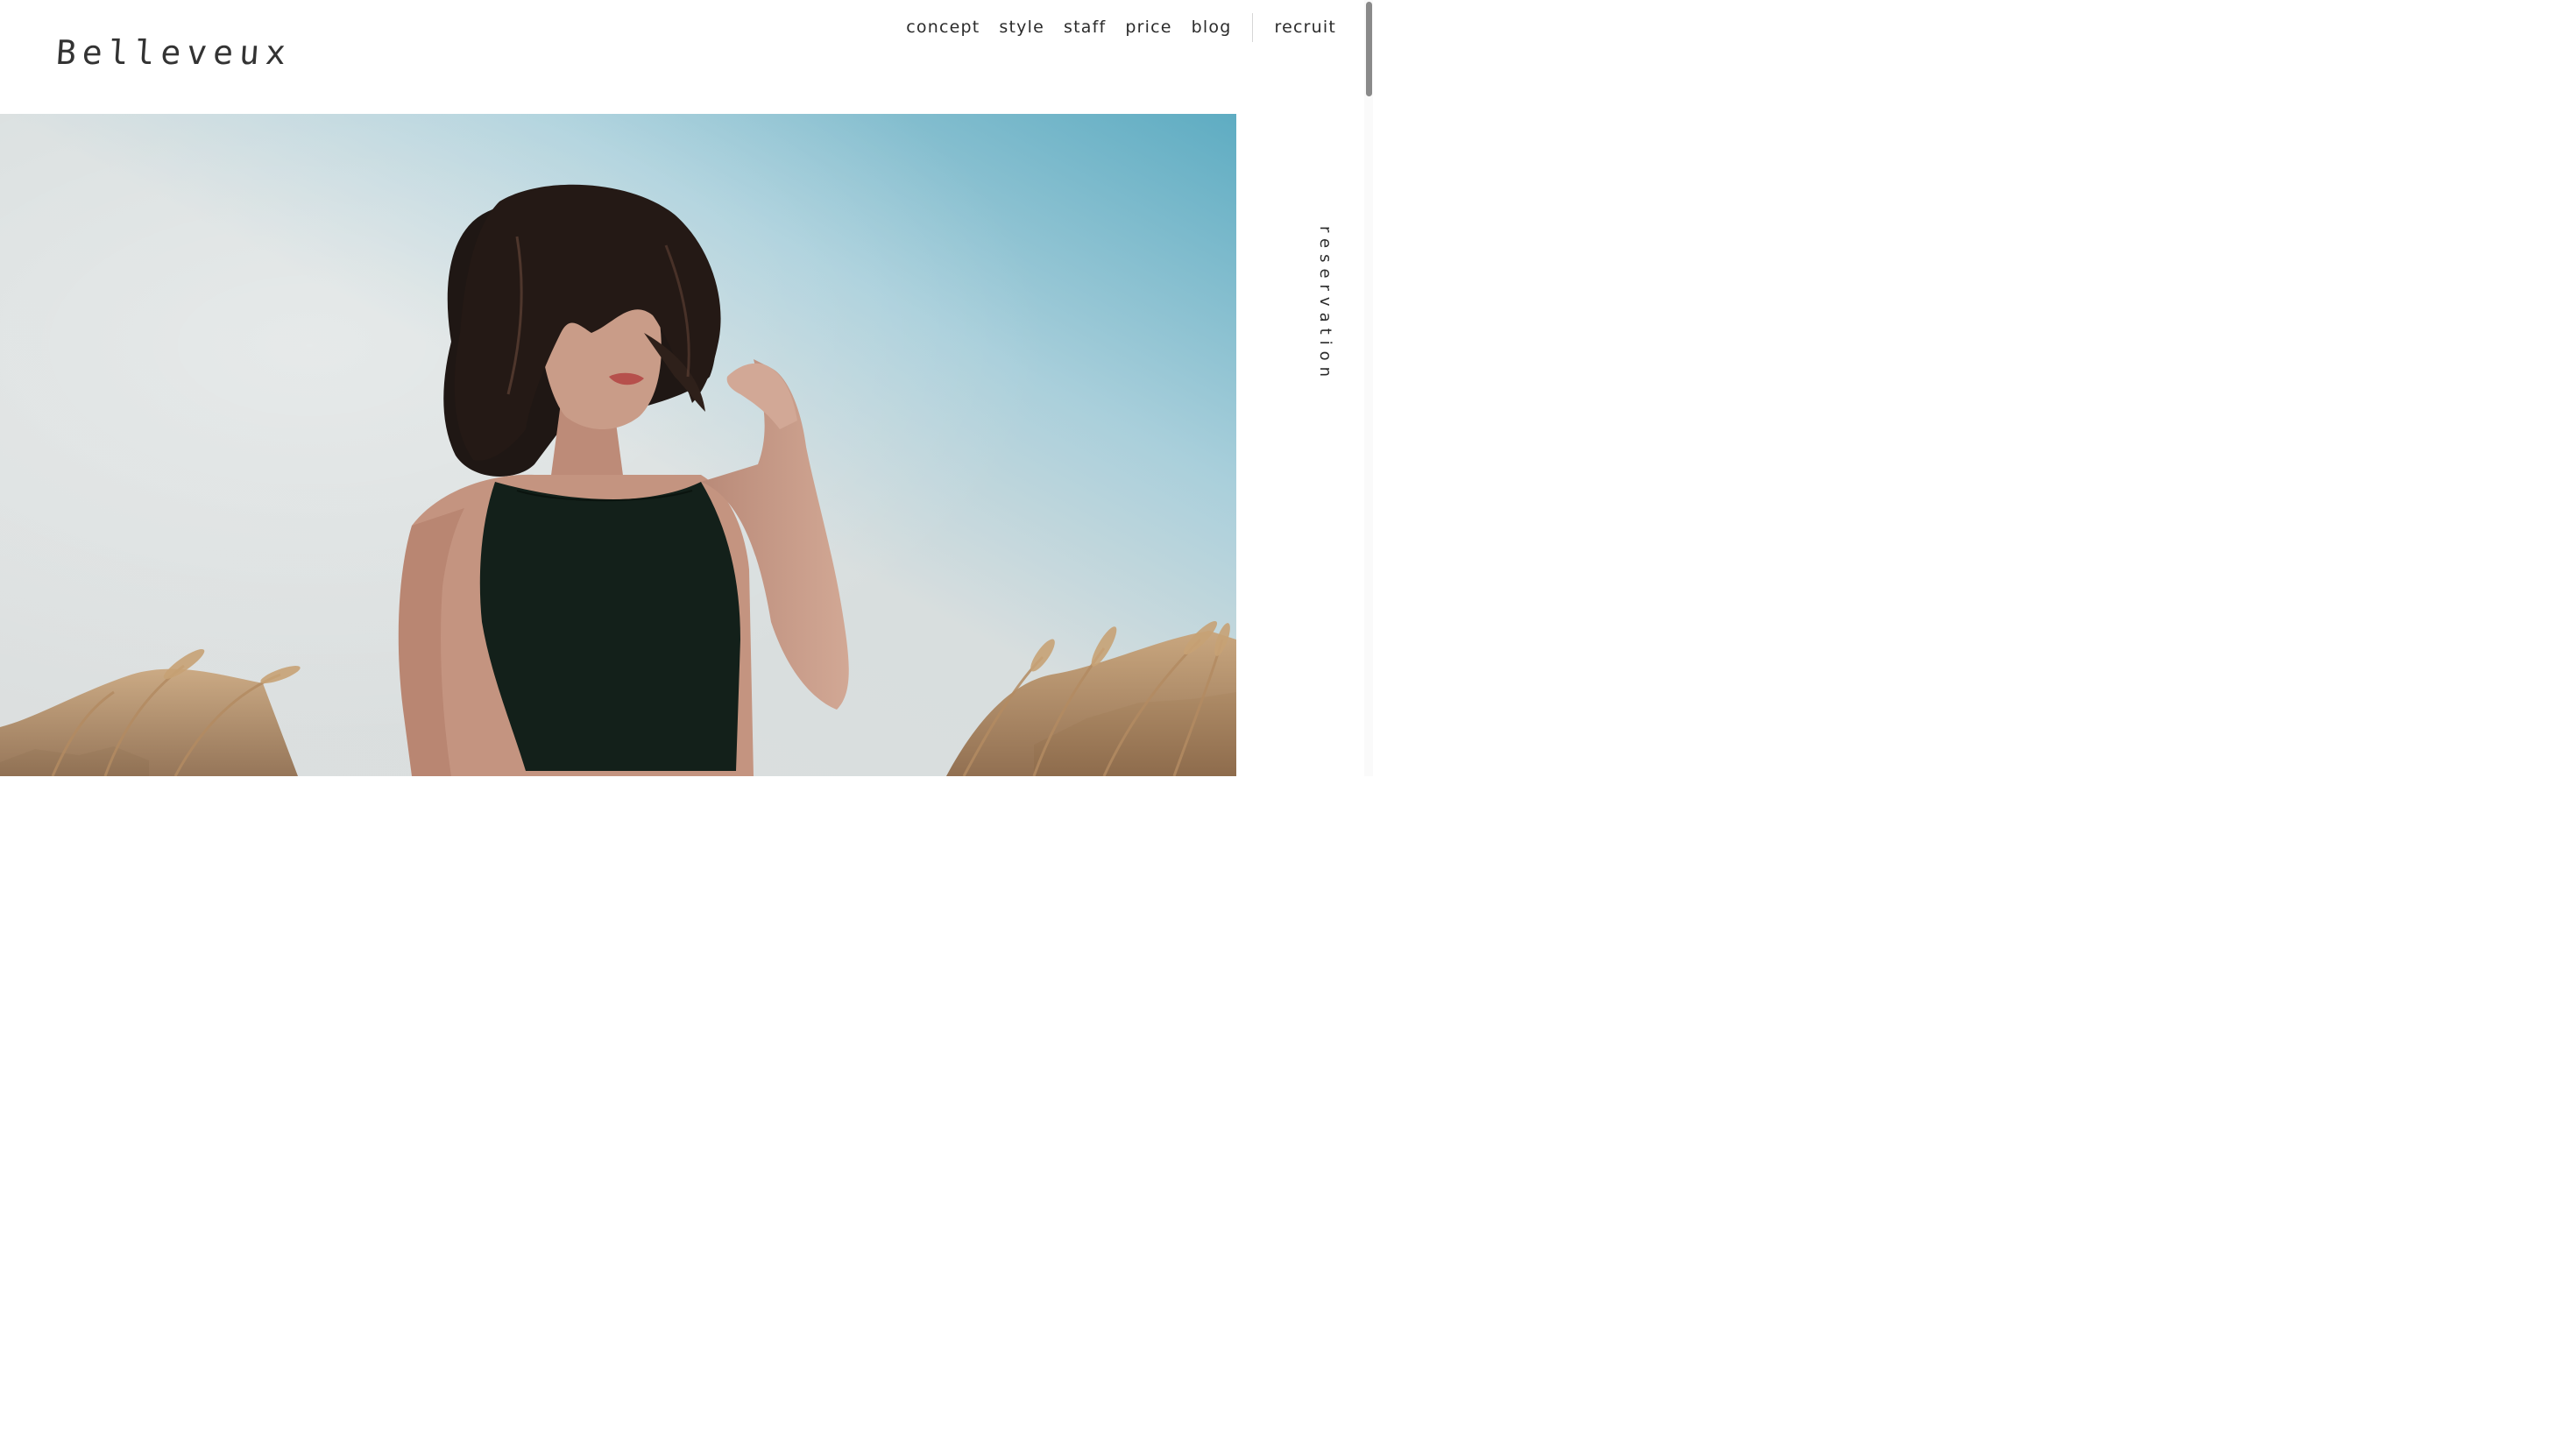 The width and height of the screenshot is (2576, 1456). Describe the element at coordinates (1253, 27) in the screenshot. I see `nav-divider` at that location.